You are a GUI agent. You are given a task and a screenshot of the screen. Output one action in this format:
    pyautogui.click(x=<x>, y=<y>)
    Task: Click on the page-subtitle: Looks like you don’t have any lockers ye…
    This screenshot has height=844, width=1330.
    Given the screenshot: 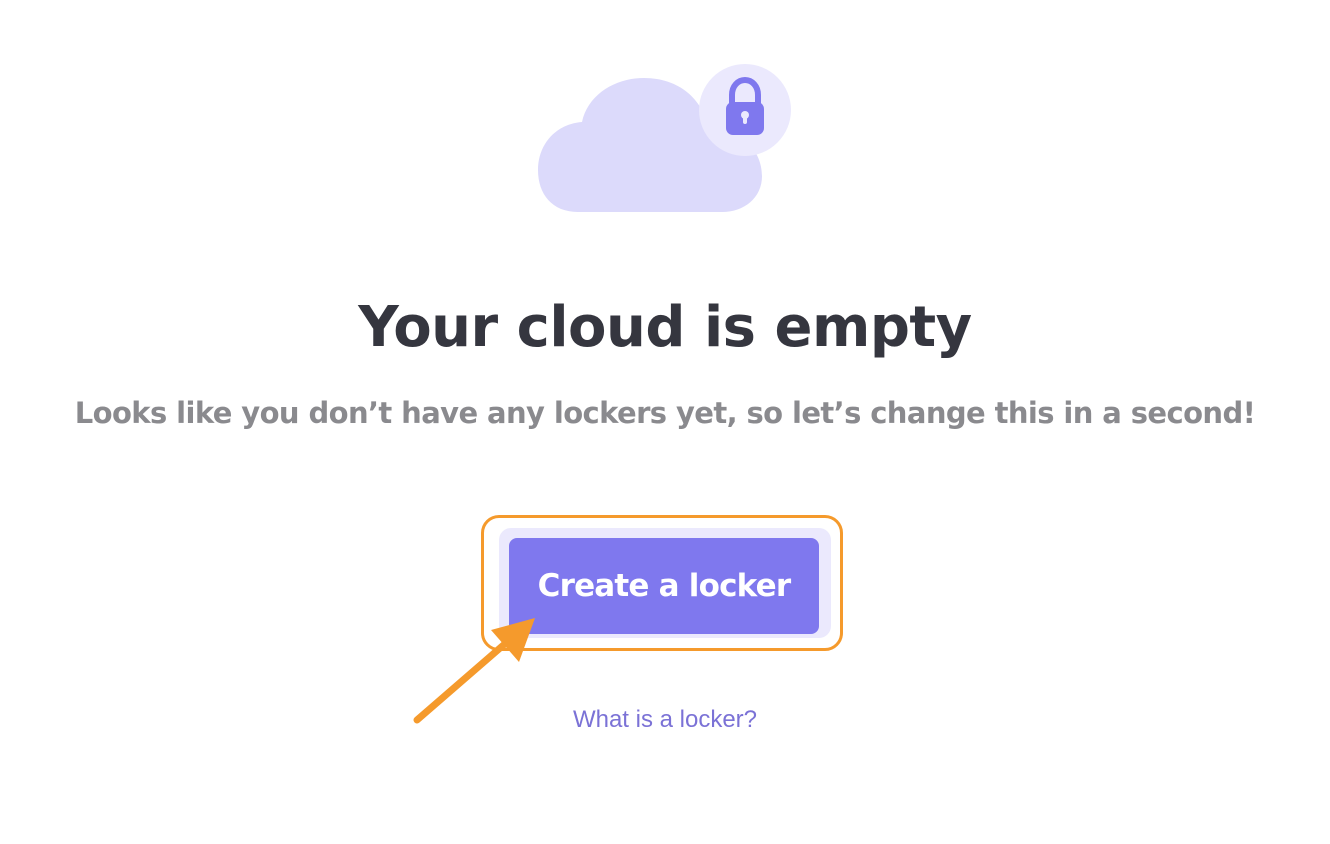 What is the action you would take?
    pyautogui.click(x=665, y=413)
    